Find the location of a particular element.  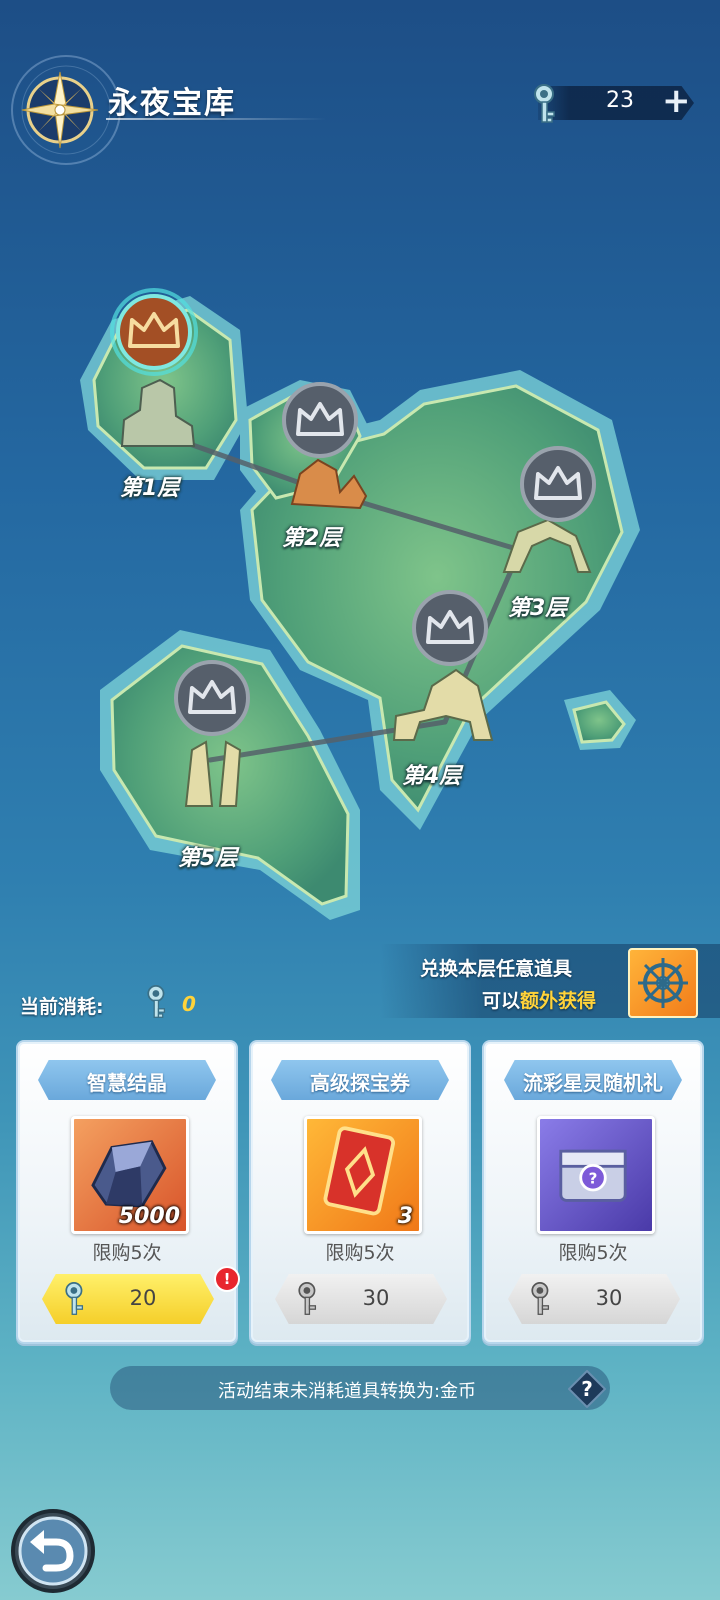

help-icon: ? is located at coordinates (587, 1389).